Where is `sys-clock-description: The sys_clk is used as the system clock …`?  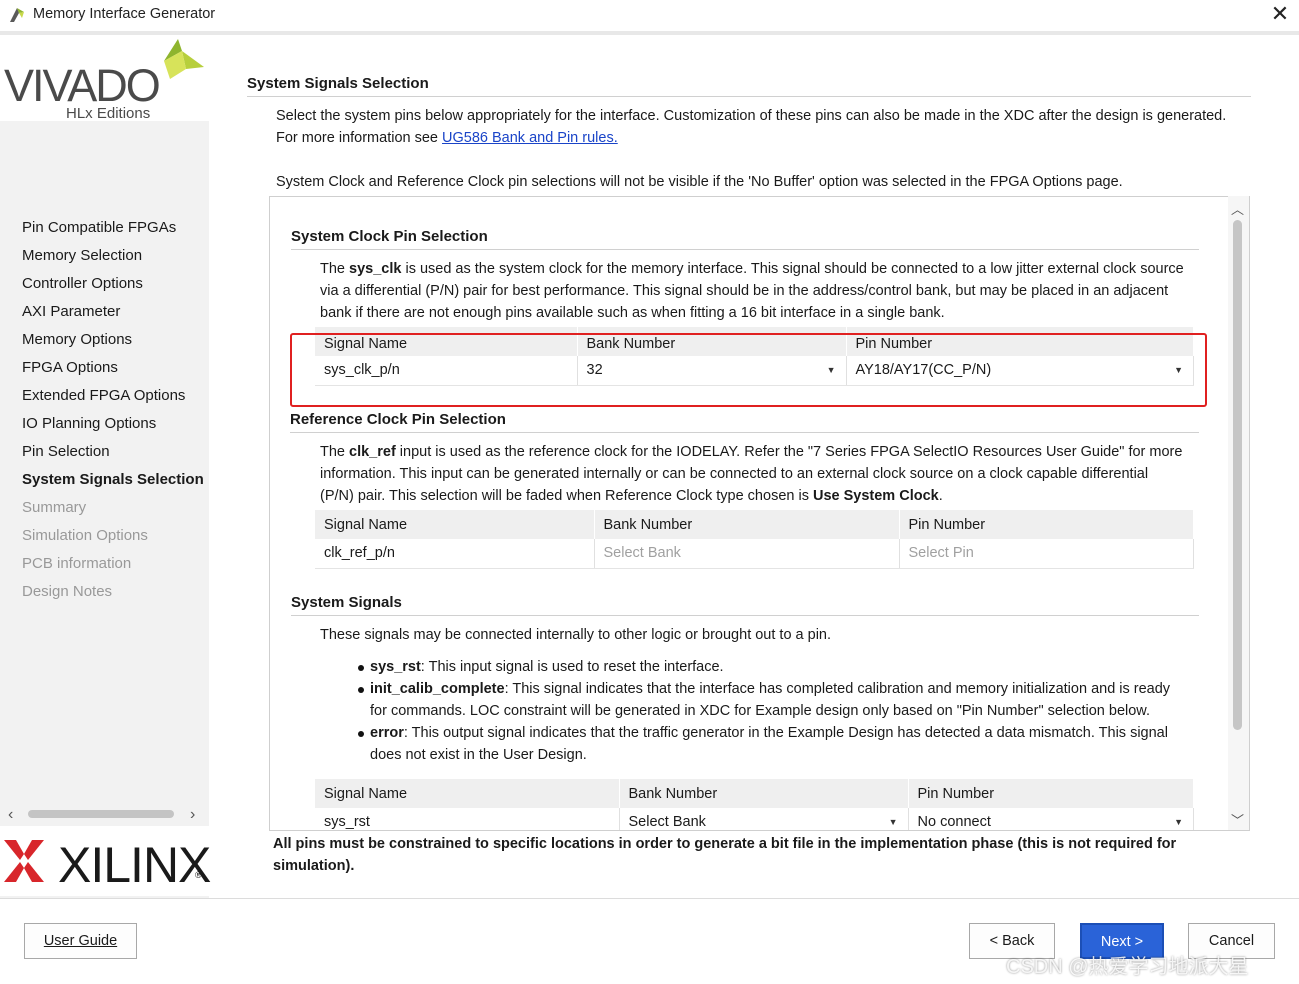
sys-clock-description: The sys_clk is used as the system clock … is located at coordinates (752, 291).